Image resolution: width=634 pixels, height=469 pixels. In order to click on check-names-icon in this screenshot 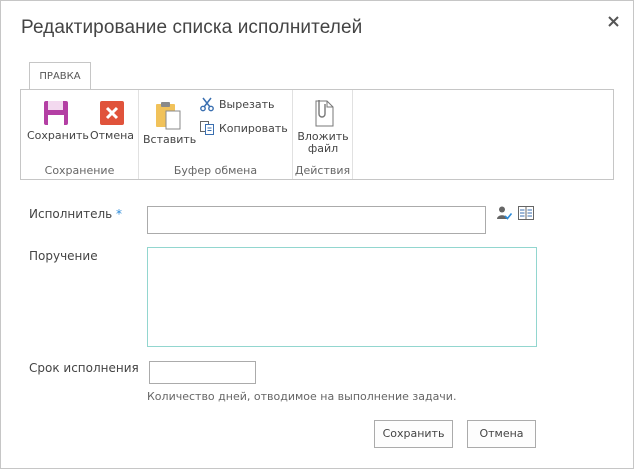, I will do `click(504, 215)`.